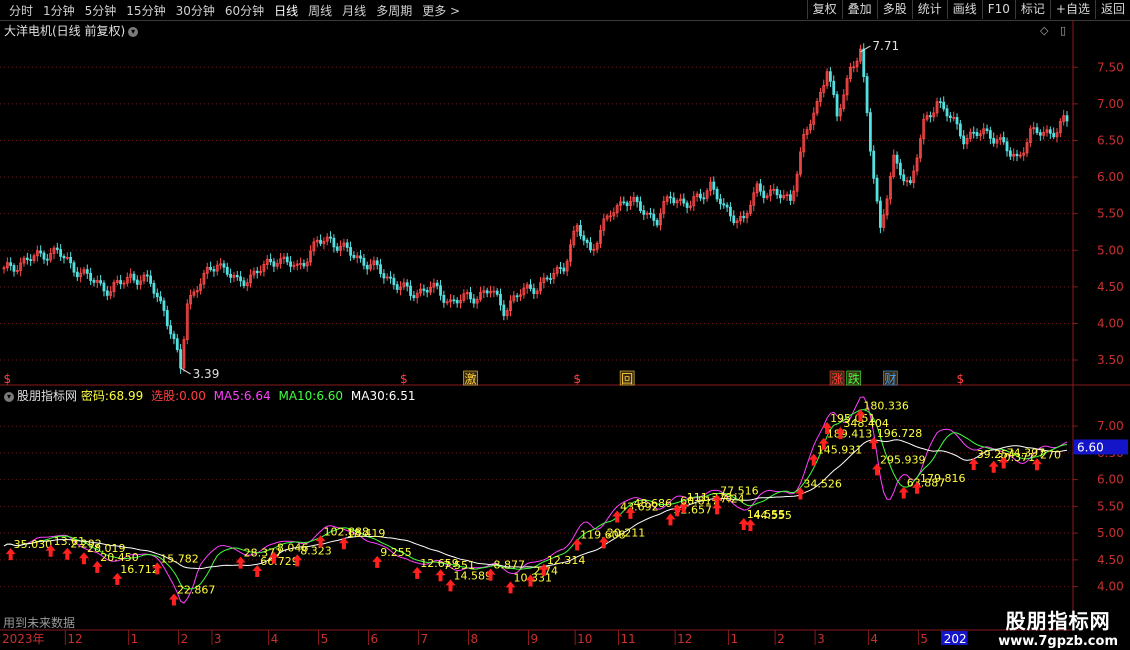 This screenshot has height=650, width=1130. Describe the element at coordinates (566, 560) in the screenshot. I see `signal-label: 12.314` at that location.